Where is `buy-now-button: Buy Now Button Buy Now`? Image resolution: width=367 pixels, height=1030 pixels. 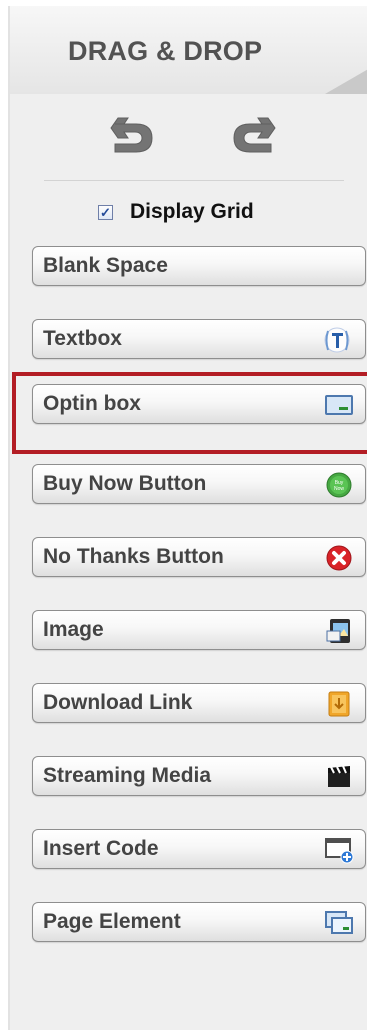 buy-now-button: Buy Now Button Buy Now is located at coordinates (199, 484).